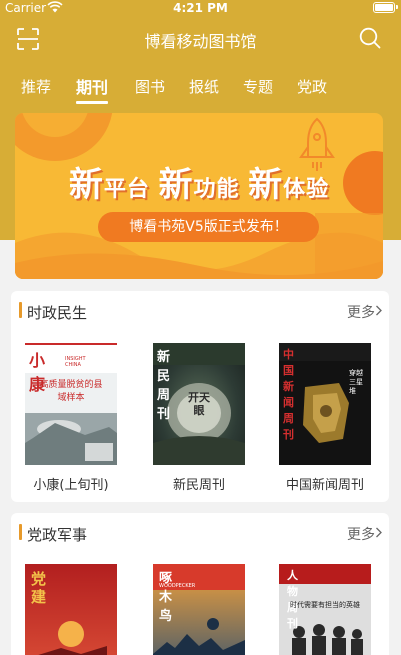  I want to click on status-time: 4:21 PM, so click(200, 8).